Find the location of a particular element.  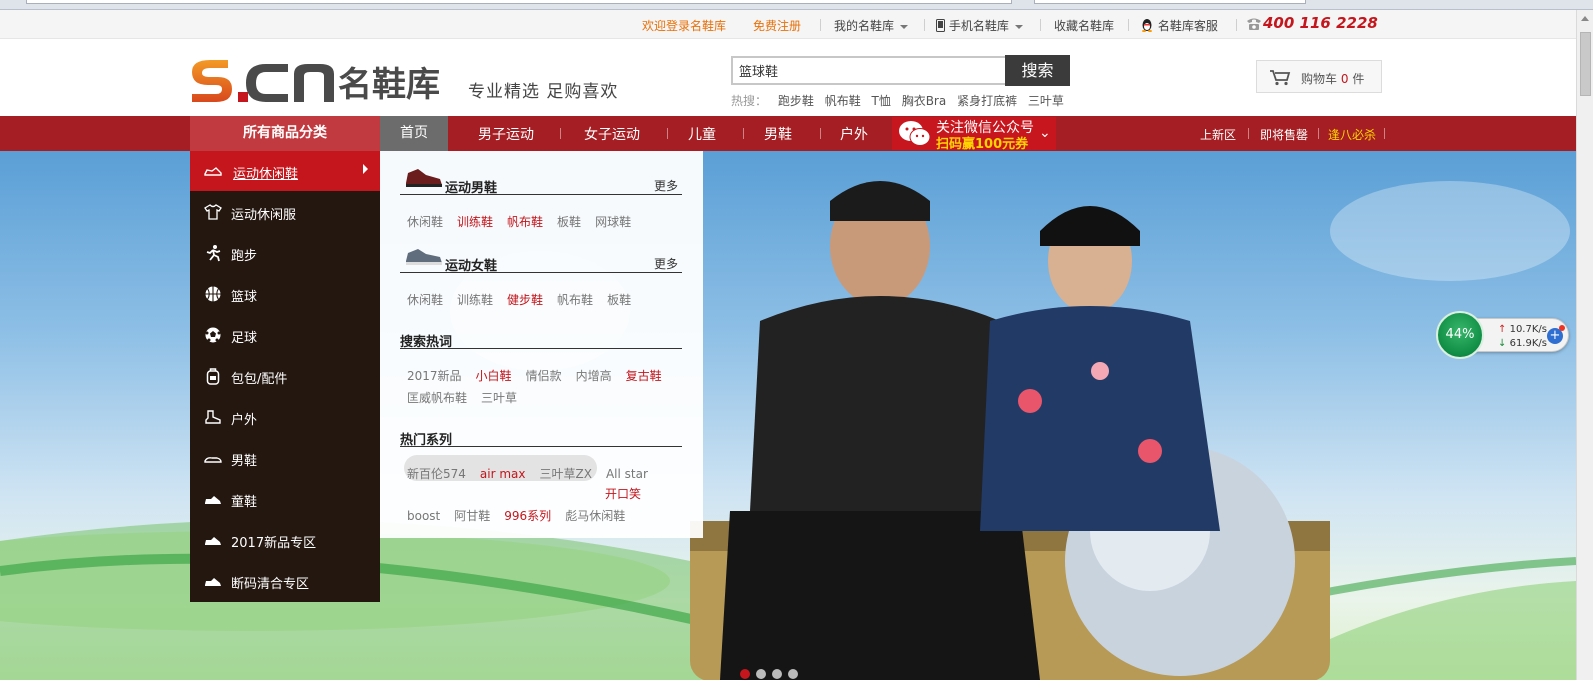

women-shoes-more-link: 更多 is located at coordinates (666, 263).